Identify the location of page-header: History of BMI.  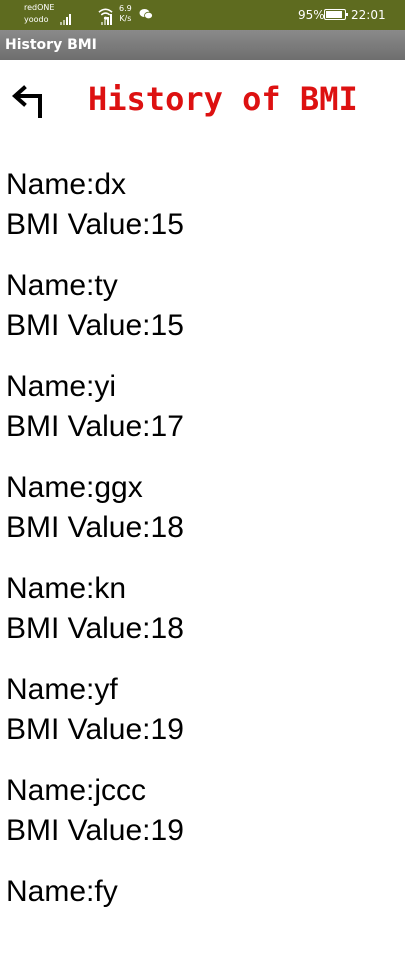
(202, 105).